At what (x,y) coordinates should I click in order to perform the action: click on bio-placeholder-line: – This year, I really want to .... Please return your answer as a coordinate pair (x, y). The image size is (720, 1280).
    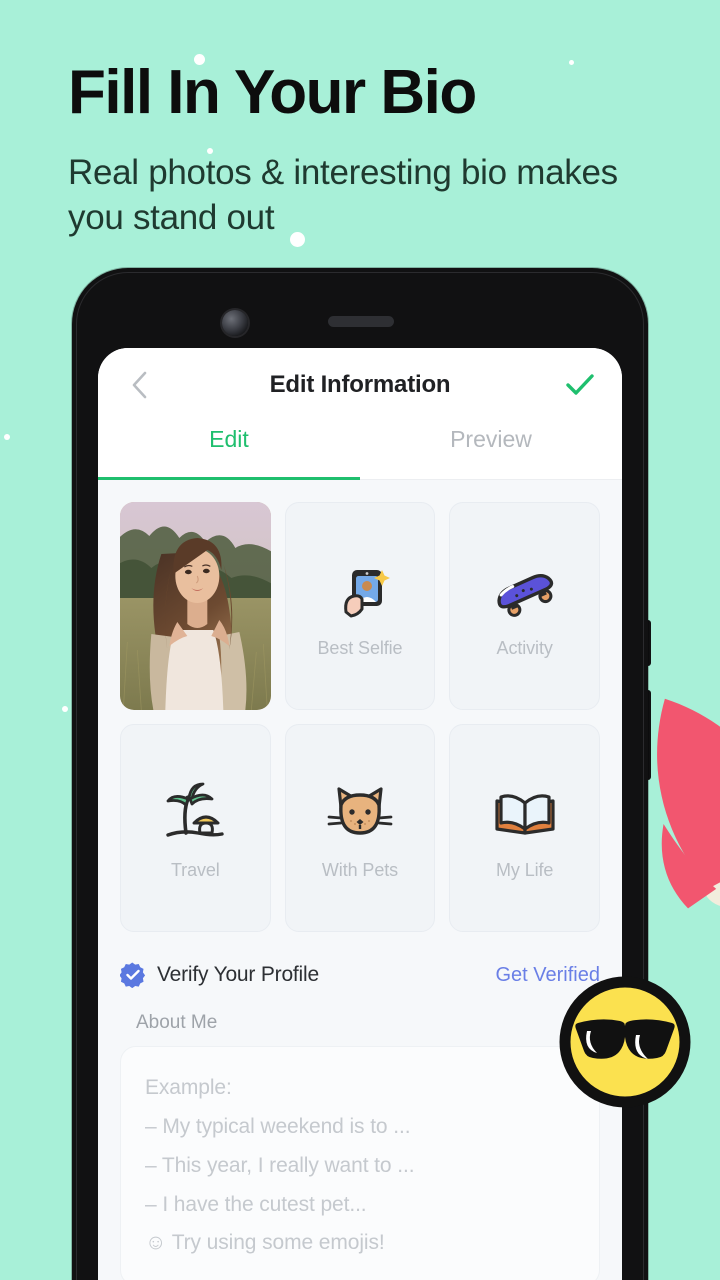
    Looking at the image, I should click on (280, 1165).